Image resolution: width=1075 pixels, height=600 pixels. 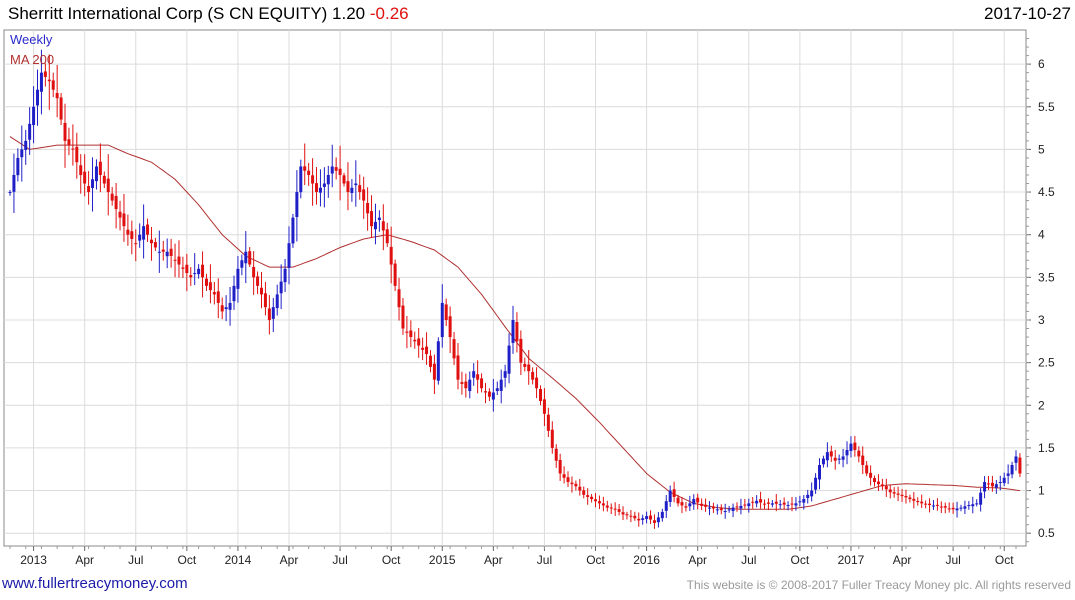 I want to click on y-tick-label: 3, so click(x=1041, y=320).